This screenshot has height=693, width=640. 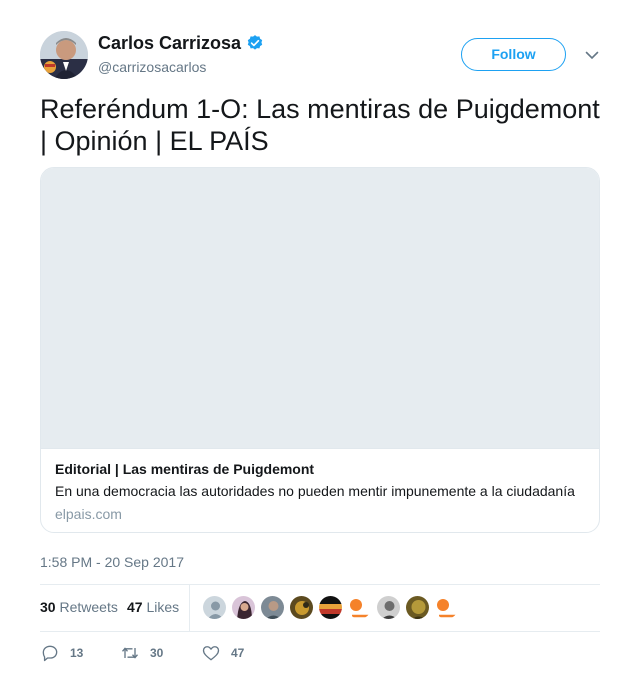 I want to click on card-domain: elpais.com, so click(x=88, y=514).